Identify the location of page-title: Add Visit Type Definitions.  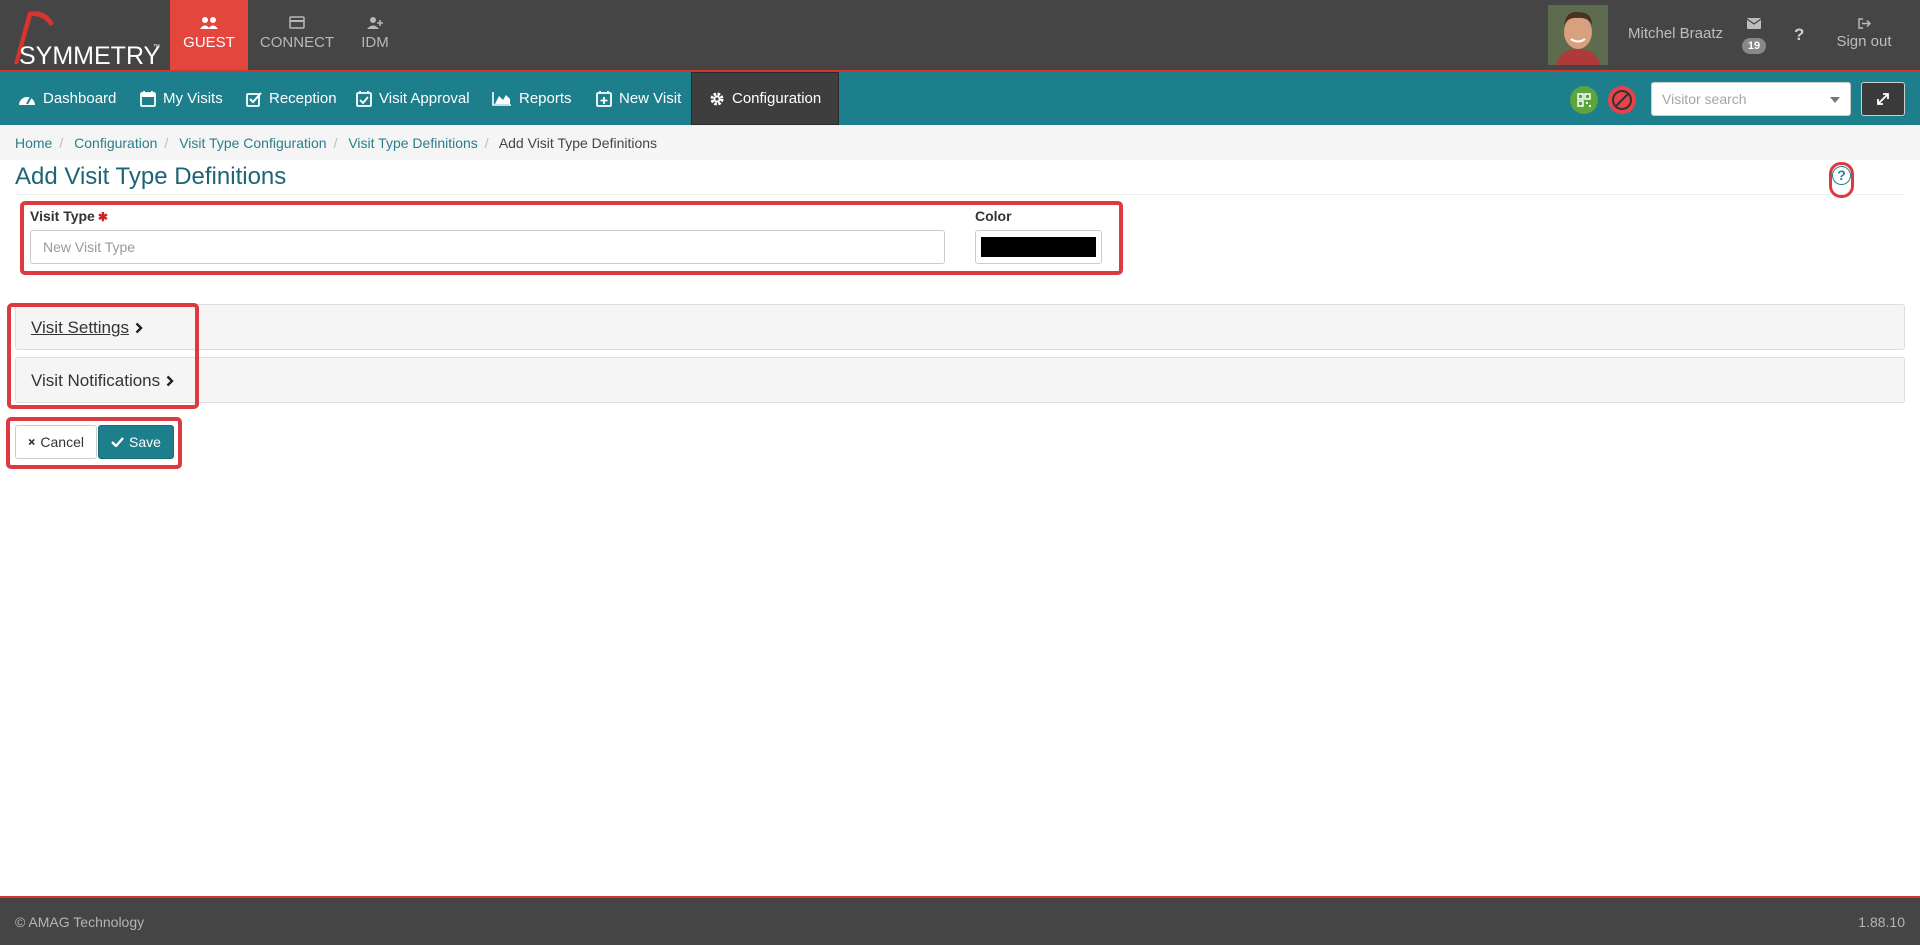
(151, 176).